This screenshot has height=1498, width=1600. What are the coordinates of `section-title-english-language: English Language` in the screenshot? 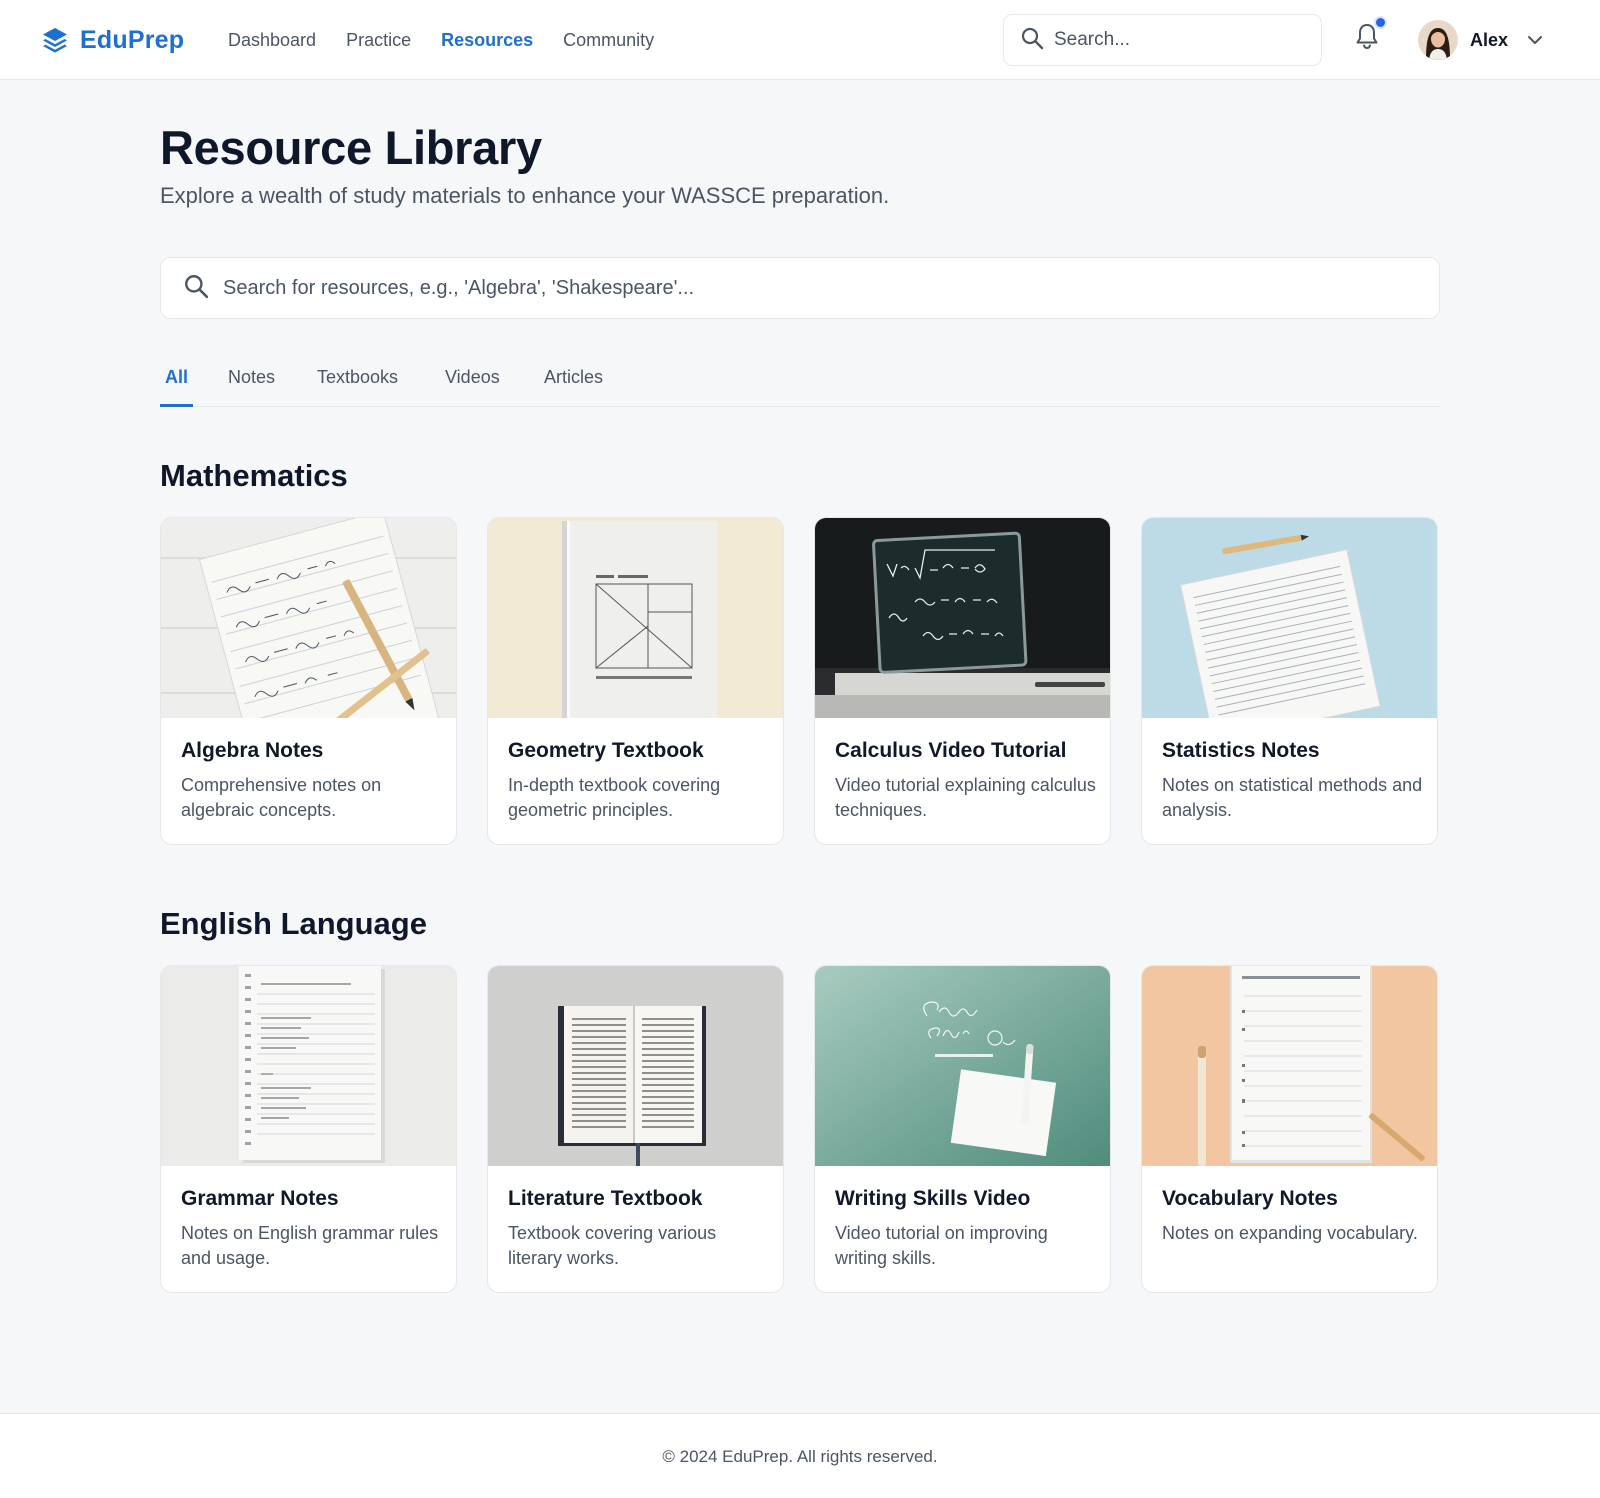 It's located at (293, 923).